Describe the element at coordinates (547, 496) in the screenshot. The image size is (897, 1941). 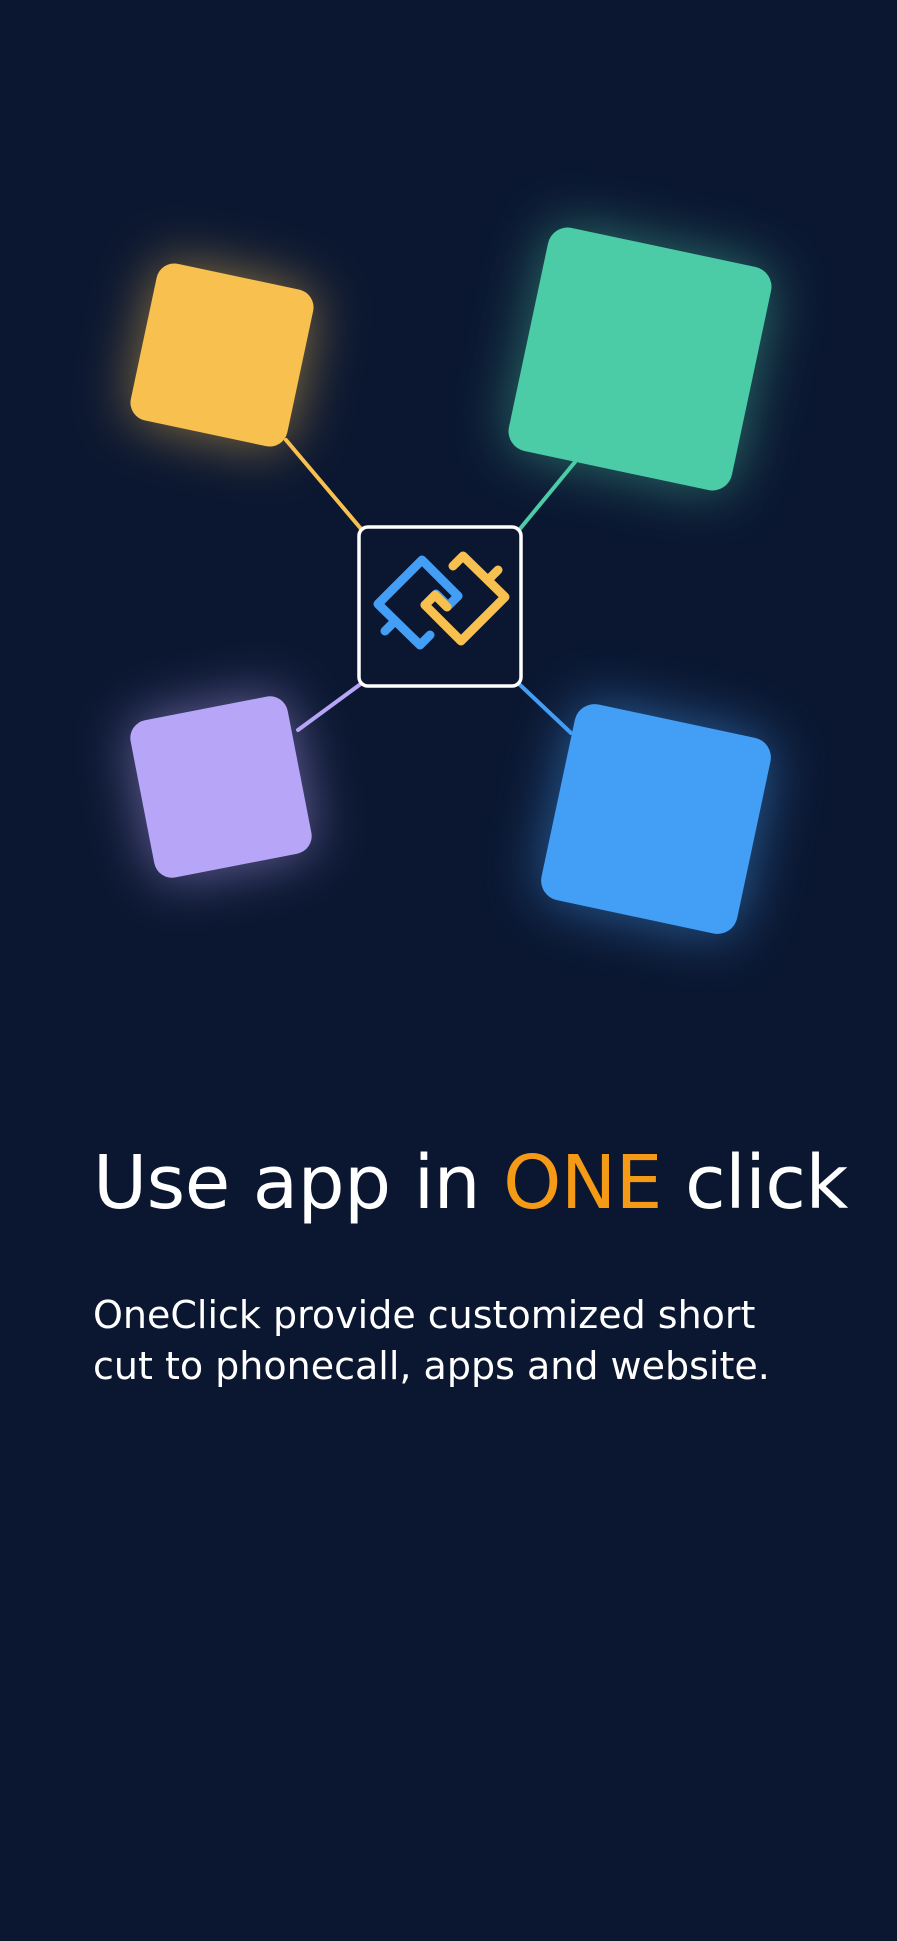
I see `connector-green` at that location.